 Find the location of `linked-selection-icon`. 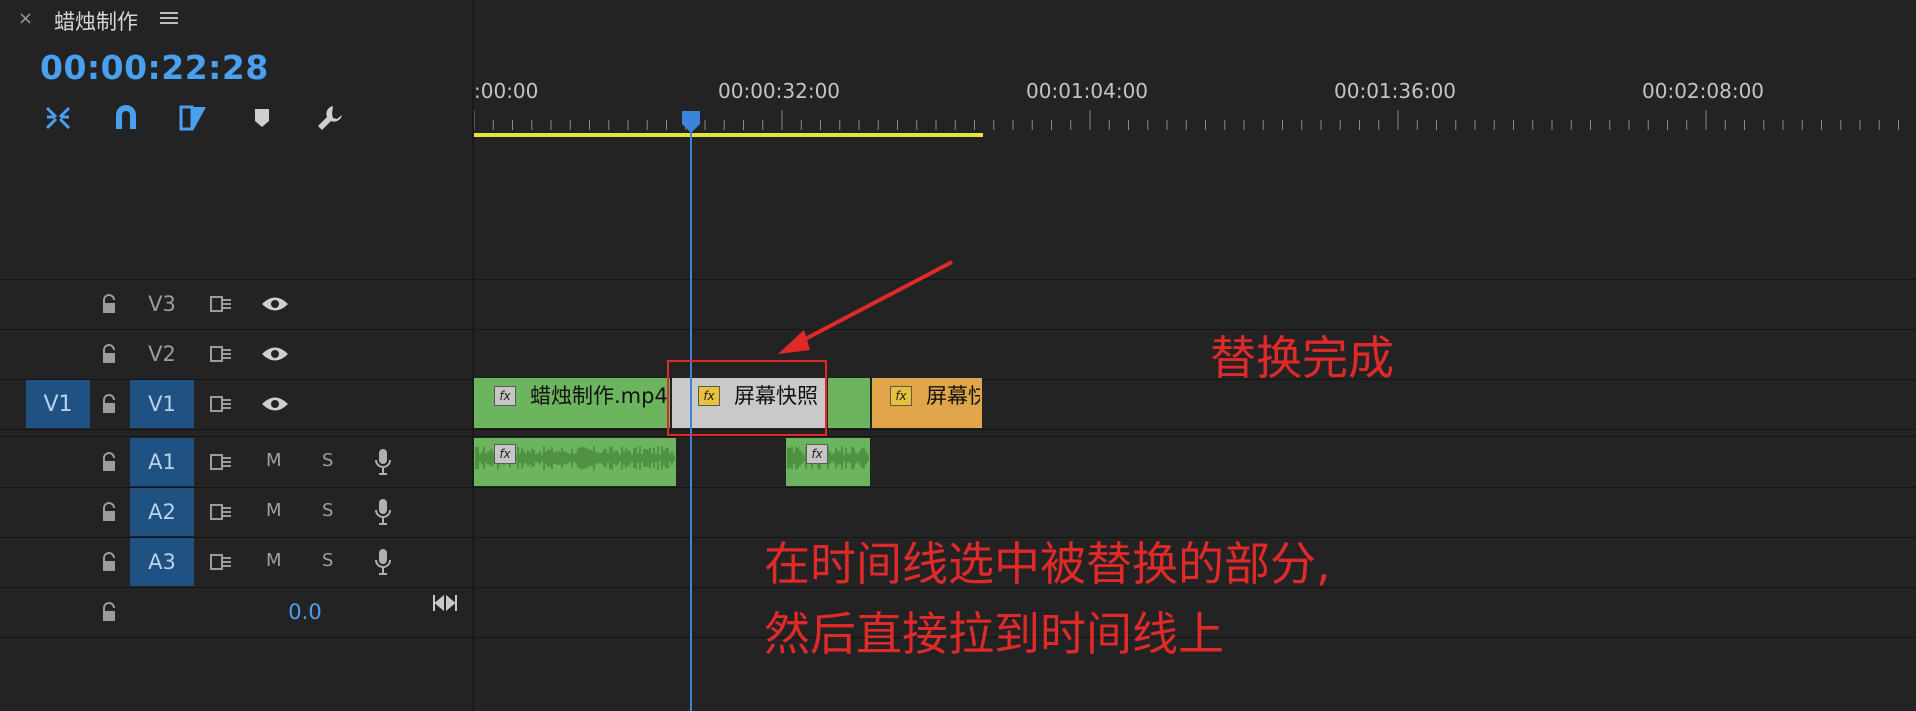

linked-selection-icon is located at coordinates (194, 118).